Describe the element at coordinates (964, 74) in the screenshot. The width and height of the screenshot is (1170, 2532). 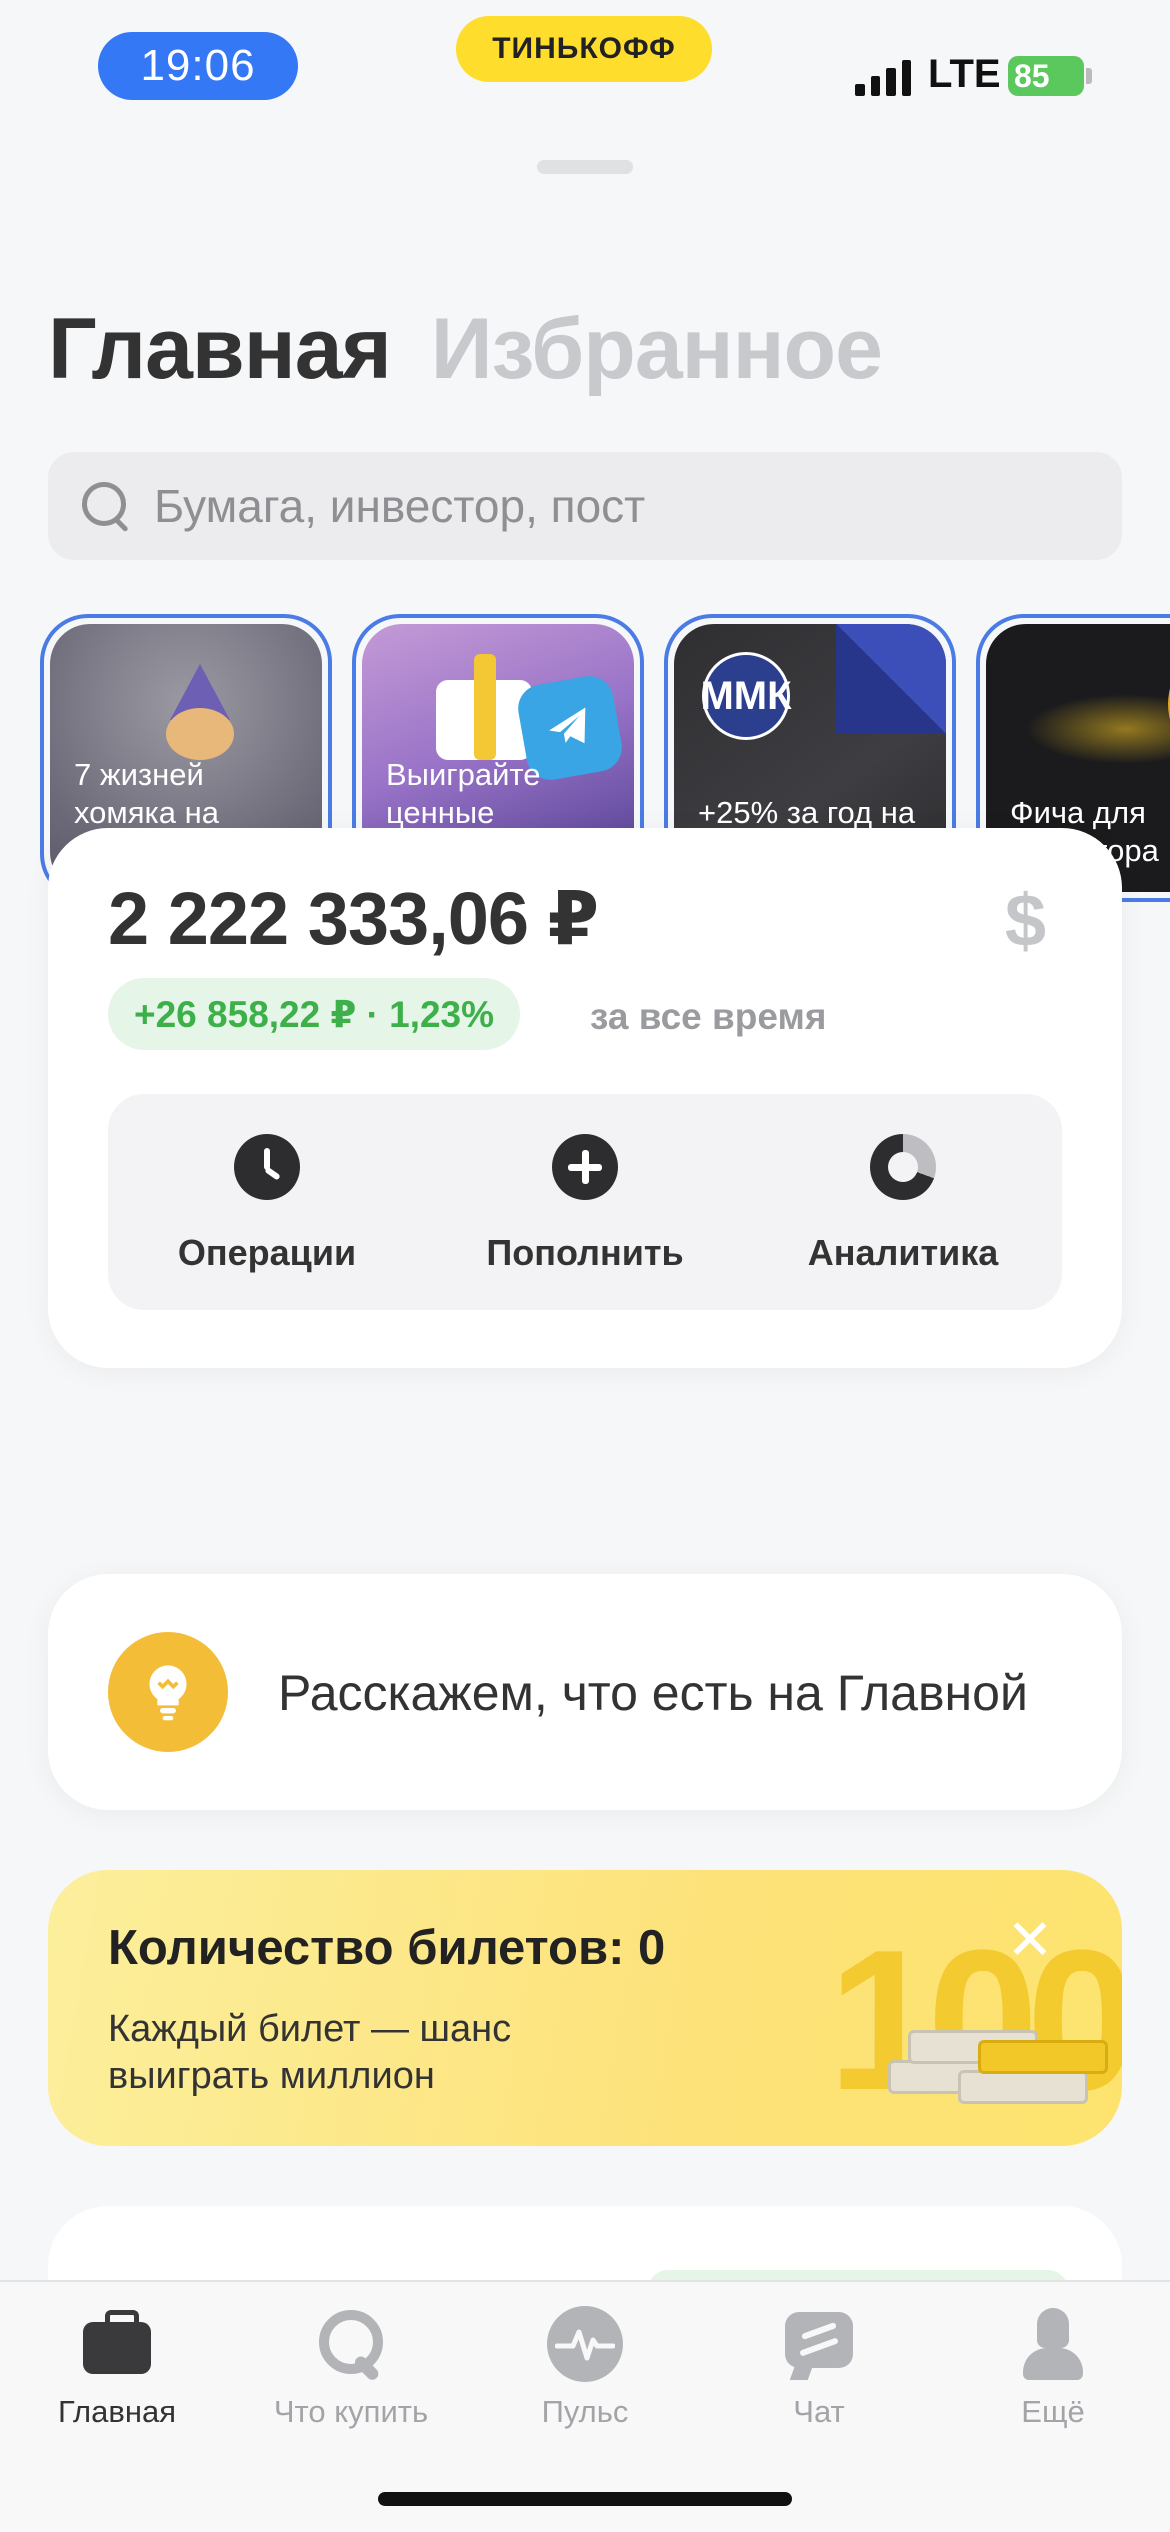
I see `network-type: LTE` at that location.